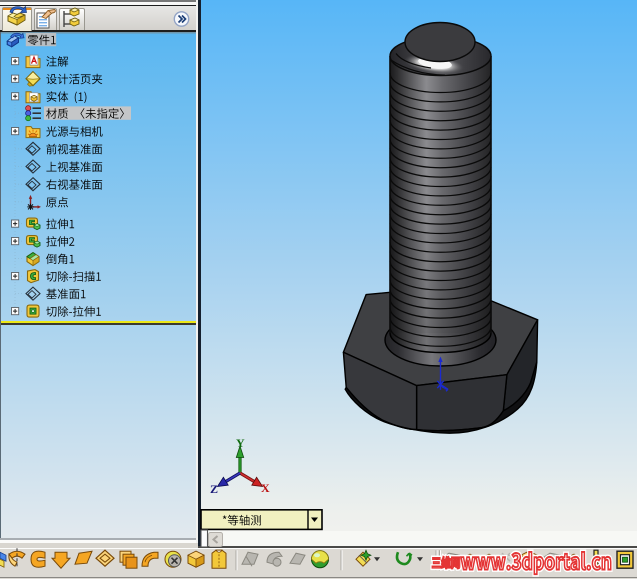  What do you see at coordinates (240, 443) in the screenshot?
I see `svg-text: Y` at bounding box center [240, 443].